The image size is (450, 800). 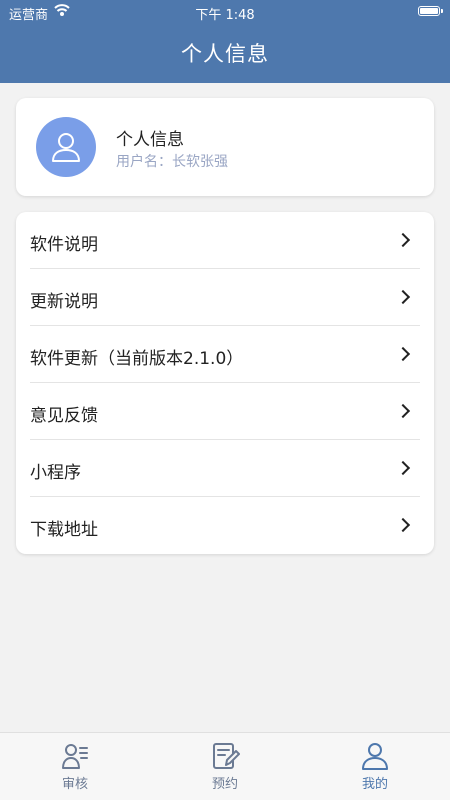 I want to click on profile-name: 个人信息, so click(x=150, y=140).